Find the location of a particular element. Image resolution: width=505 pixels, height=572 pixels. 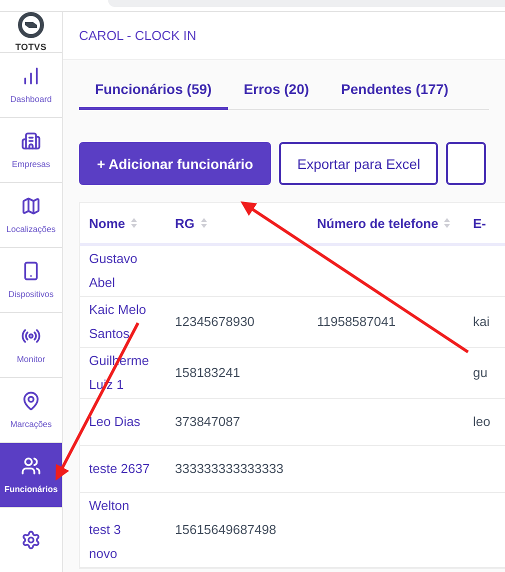

name-cell-text: teste 2637 is located at coordinates (119, 469).